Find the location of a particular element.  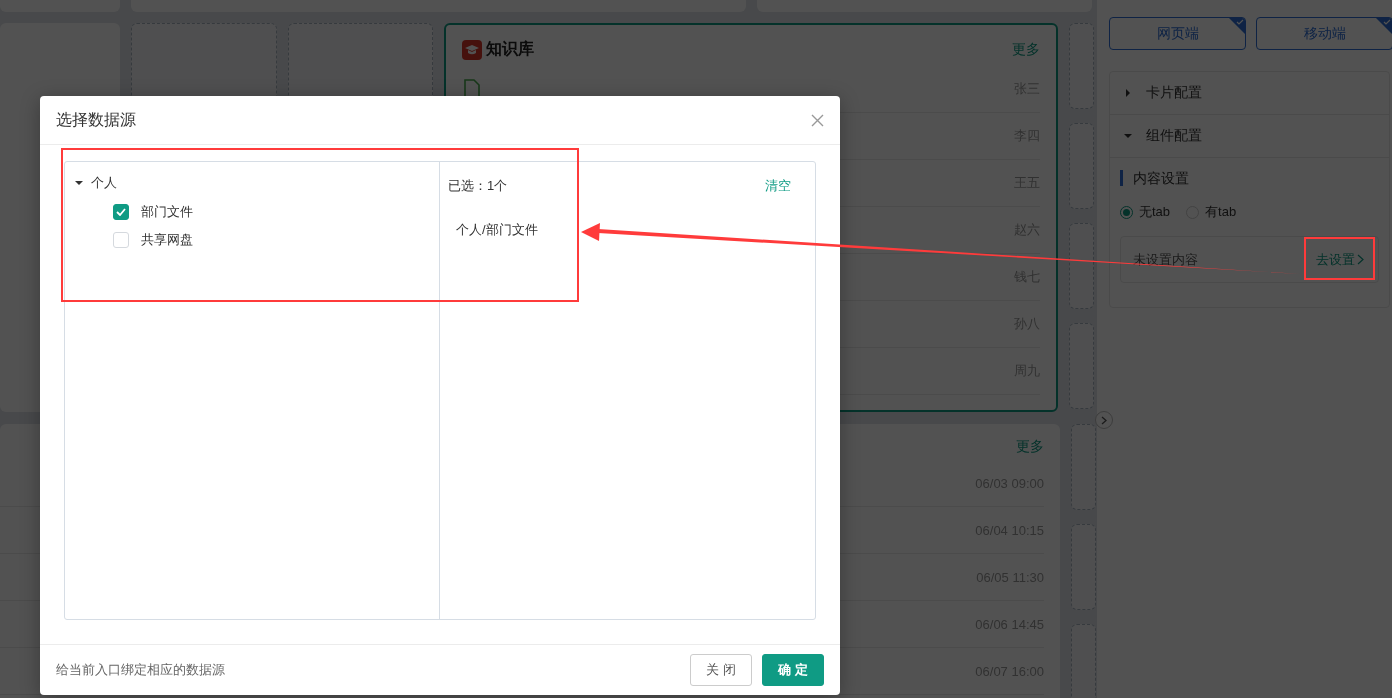

hint-text: 给当前入口绑定相应的数据源 is located at coordinates (140, 670).